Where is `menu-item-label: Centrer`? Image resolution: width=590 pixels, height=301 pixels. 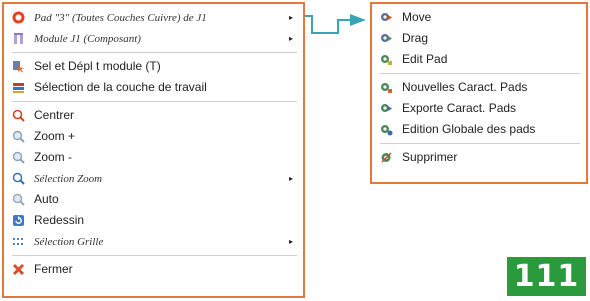
menu-item-label: Centrer is located at coordinates (54, 115).